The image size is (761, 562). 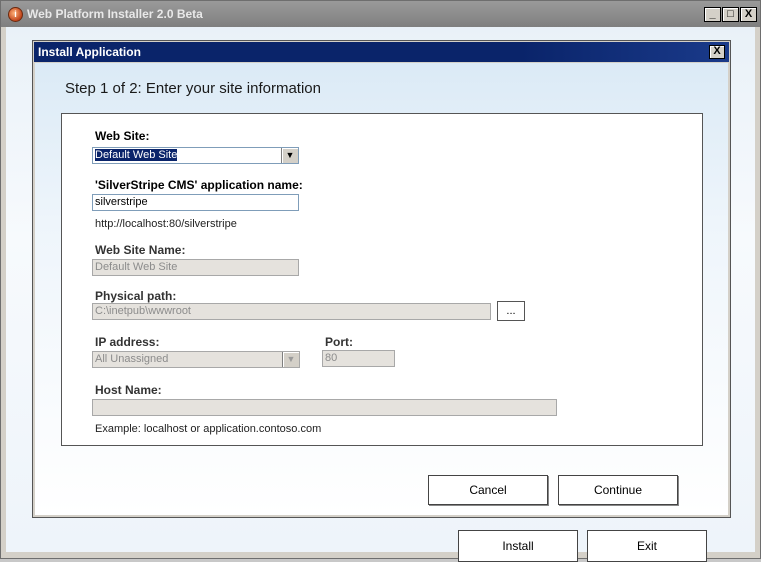 I want to click on host-name-input, so click(x=324, y=407).